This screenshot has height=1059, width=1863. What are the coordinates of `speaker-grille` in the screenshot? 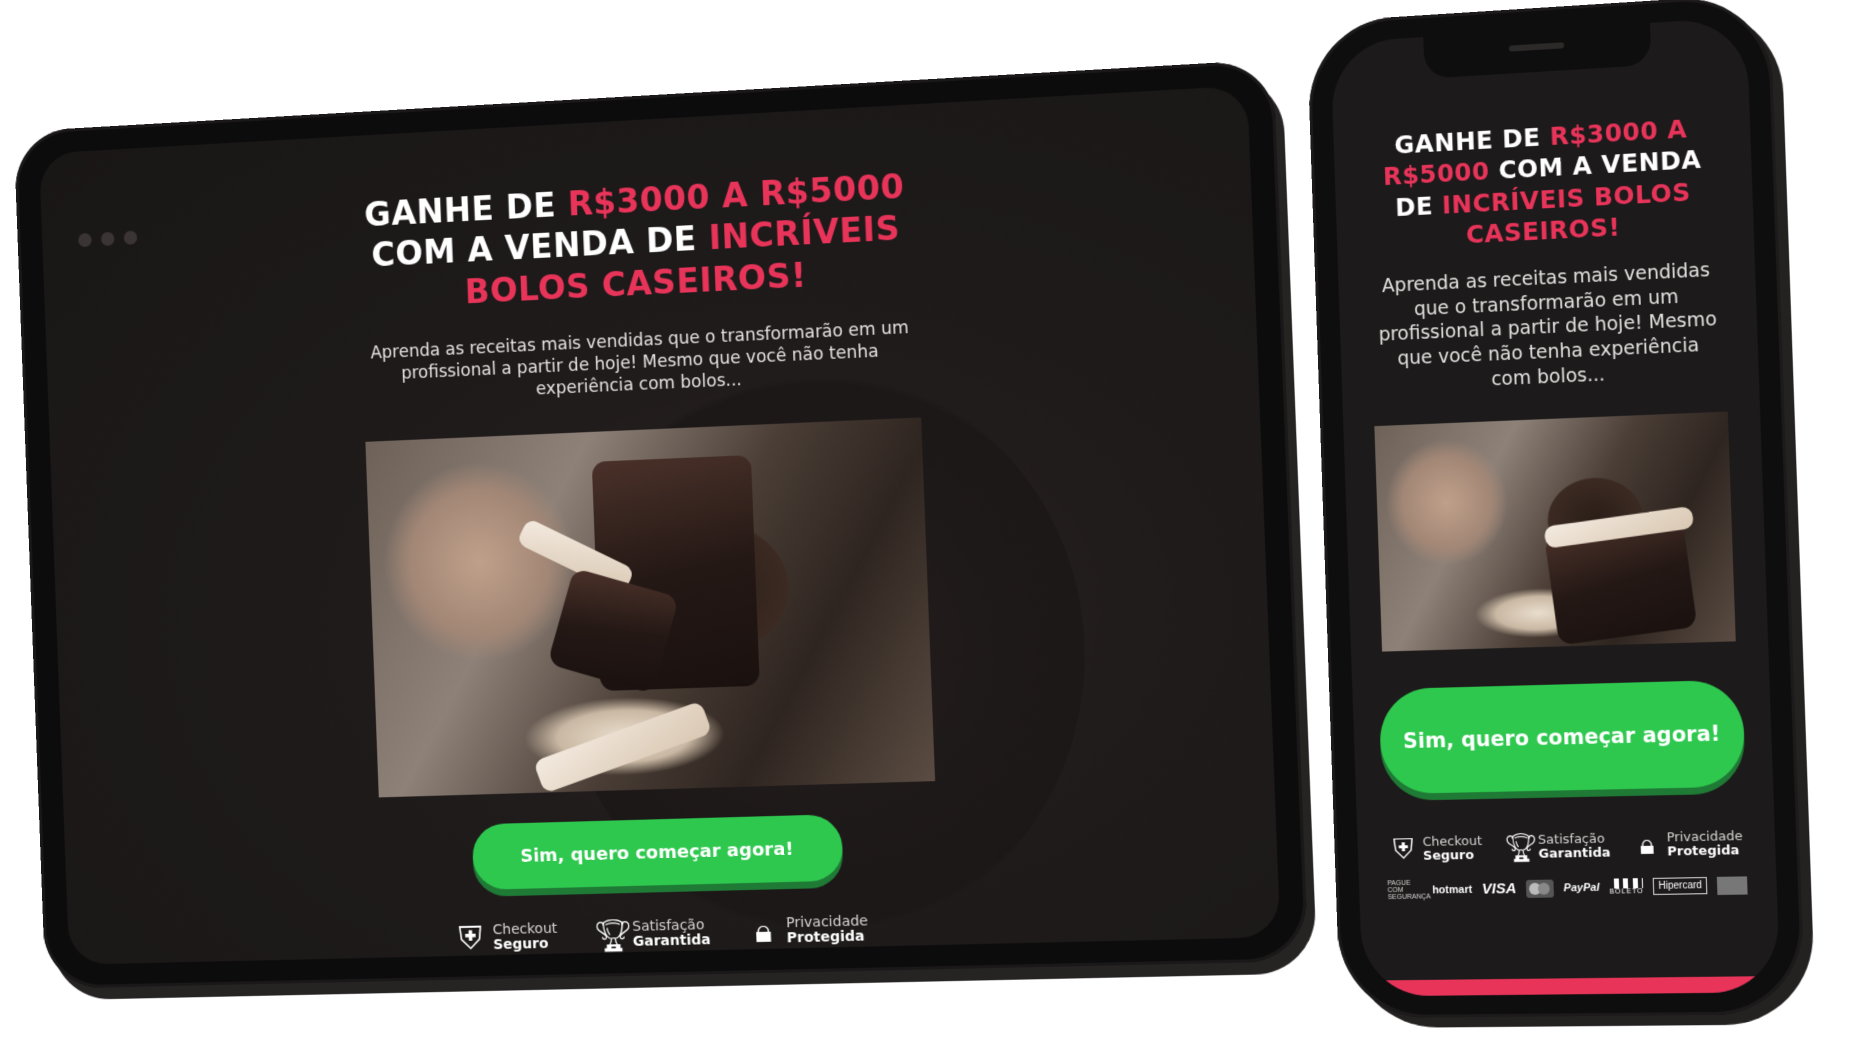 It's located at (1536, 47).